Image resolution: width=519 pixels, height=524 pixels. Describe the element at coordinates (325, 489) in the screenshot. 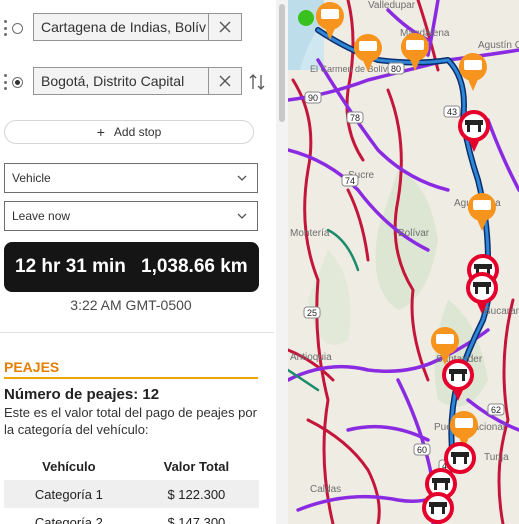

I see `map-label: Caldas` at that location.